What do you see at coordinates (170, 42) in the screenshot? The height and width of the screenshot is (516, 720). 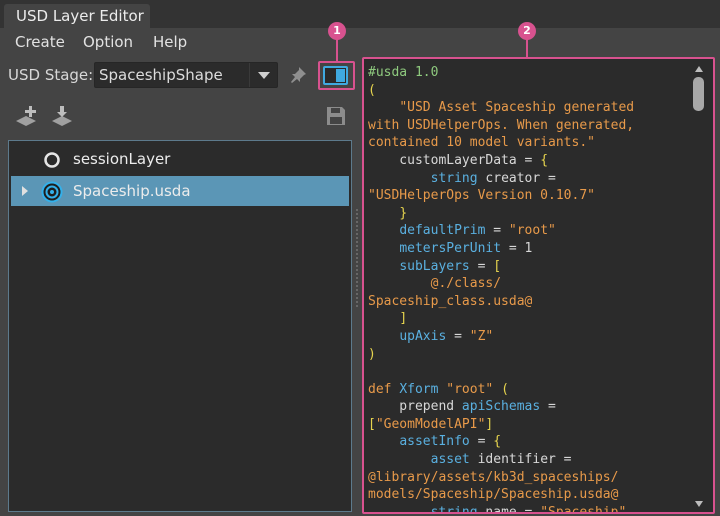 I see `menu-help: Help` at bounding box center [170, 42].